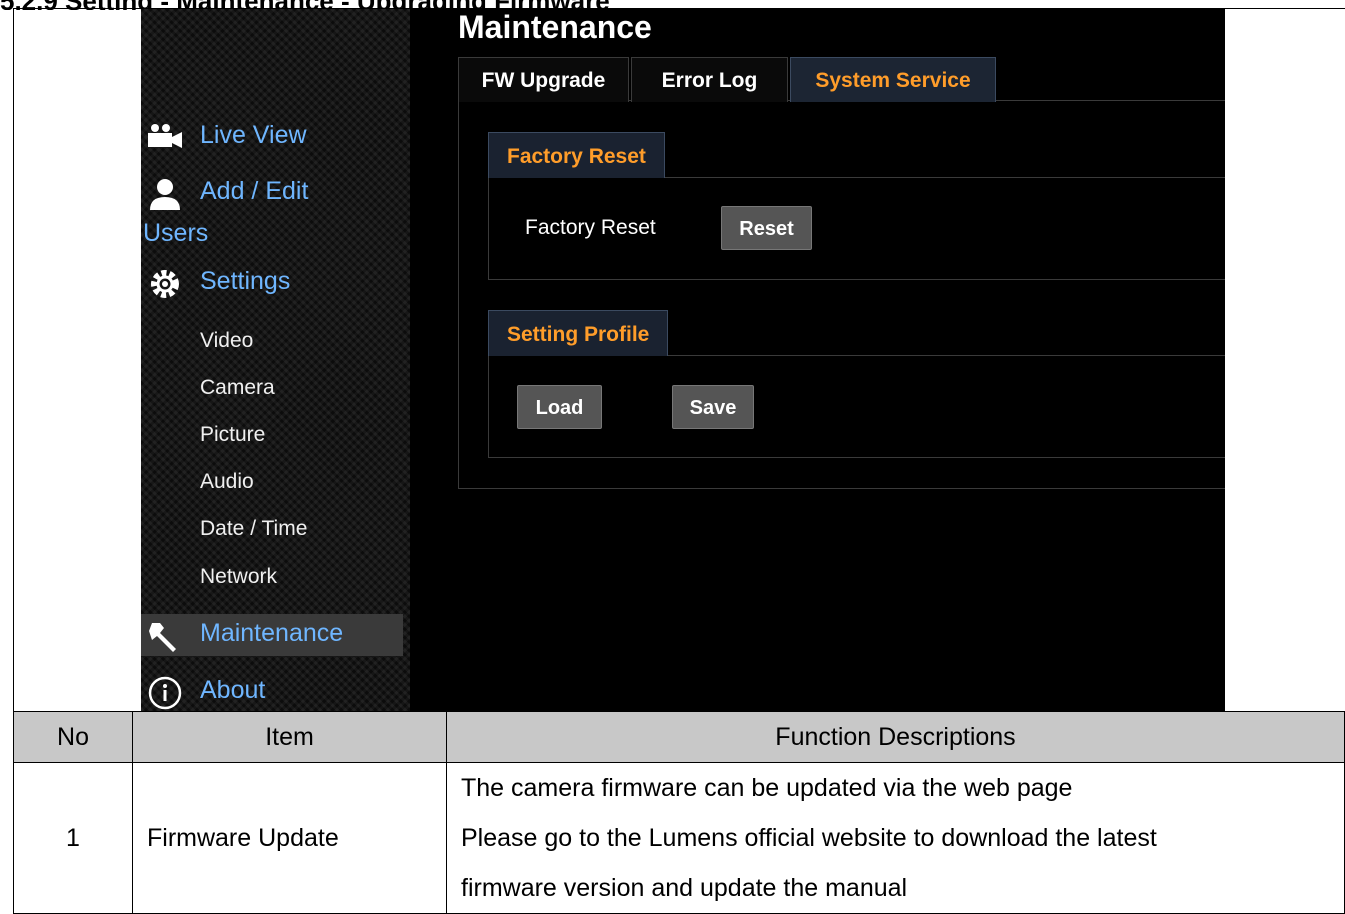 Image resolution: width=1345 pixels, height=914 pixels. What do you see at coordinates (766, 228) in the screenshot?
I see `reset-button: Reset` at bounding box center [766, 228].